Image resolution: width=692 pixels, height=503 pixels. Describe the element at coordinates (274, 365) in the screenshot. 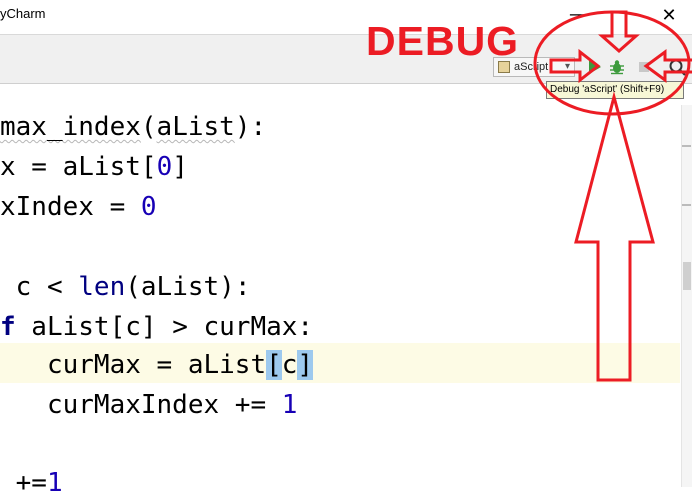

I see `matched-bracket-open: [` at that location.